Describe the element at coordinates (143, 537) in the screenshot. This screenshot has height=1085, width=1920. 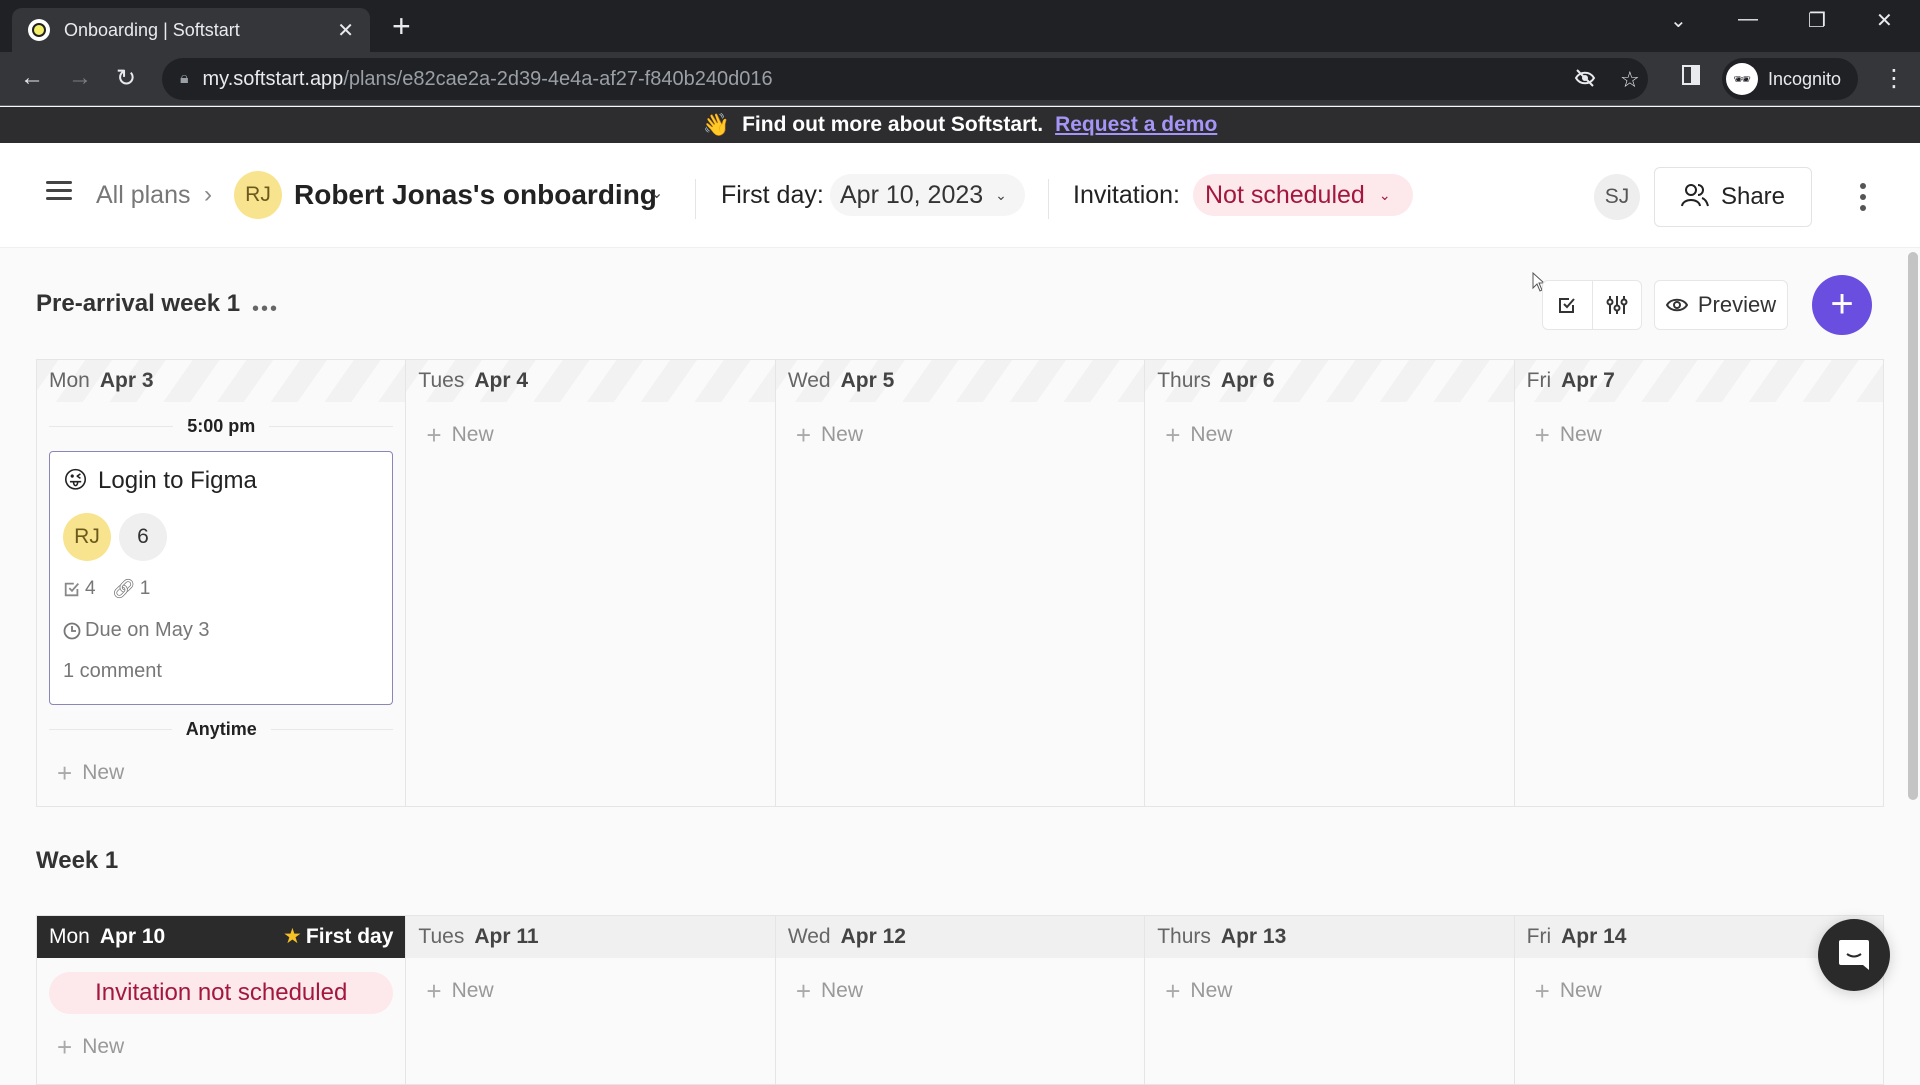
I see `extra-assignees-count: 6` at that location.